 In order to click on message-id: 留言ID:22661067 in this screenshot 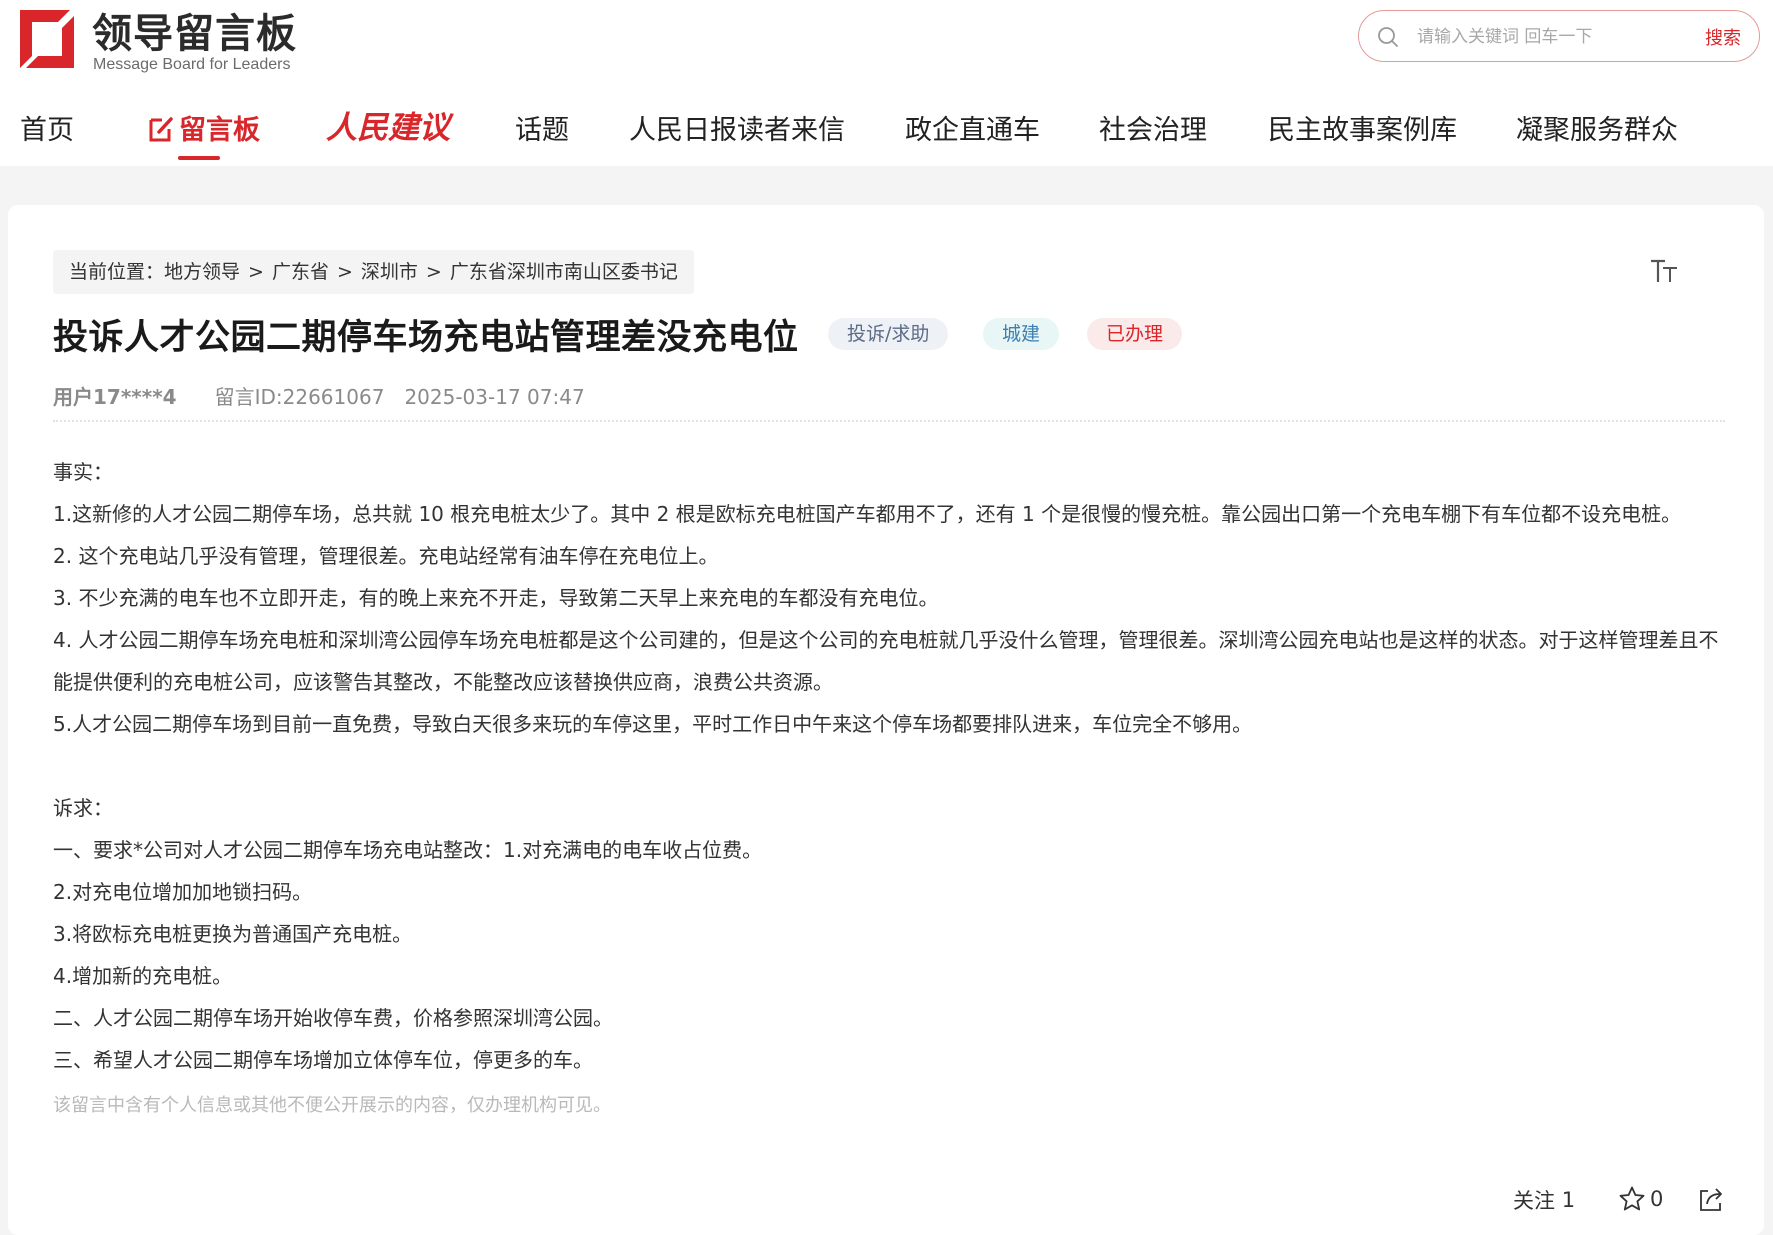, I will do `click(299, 397)`.